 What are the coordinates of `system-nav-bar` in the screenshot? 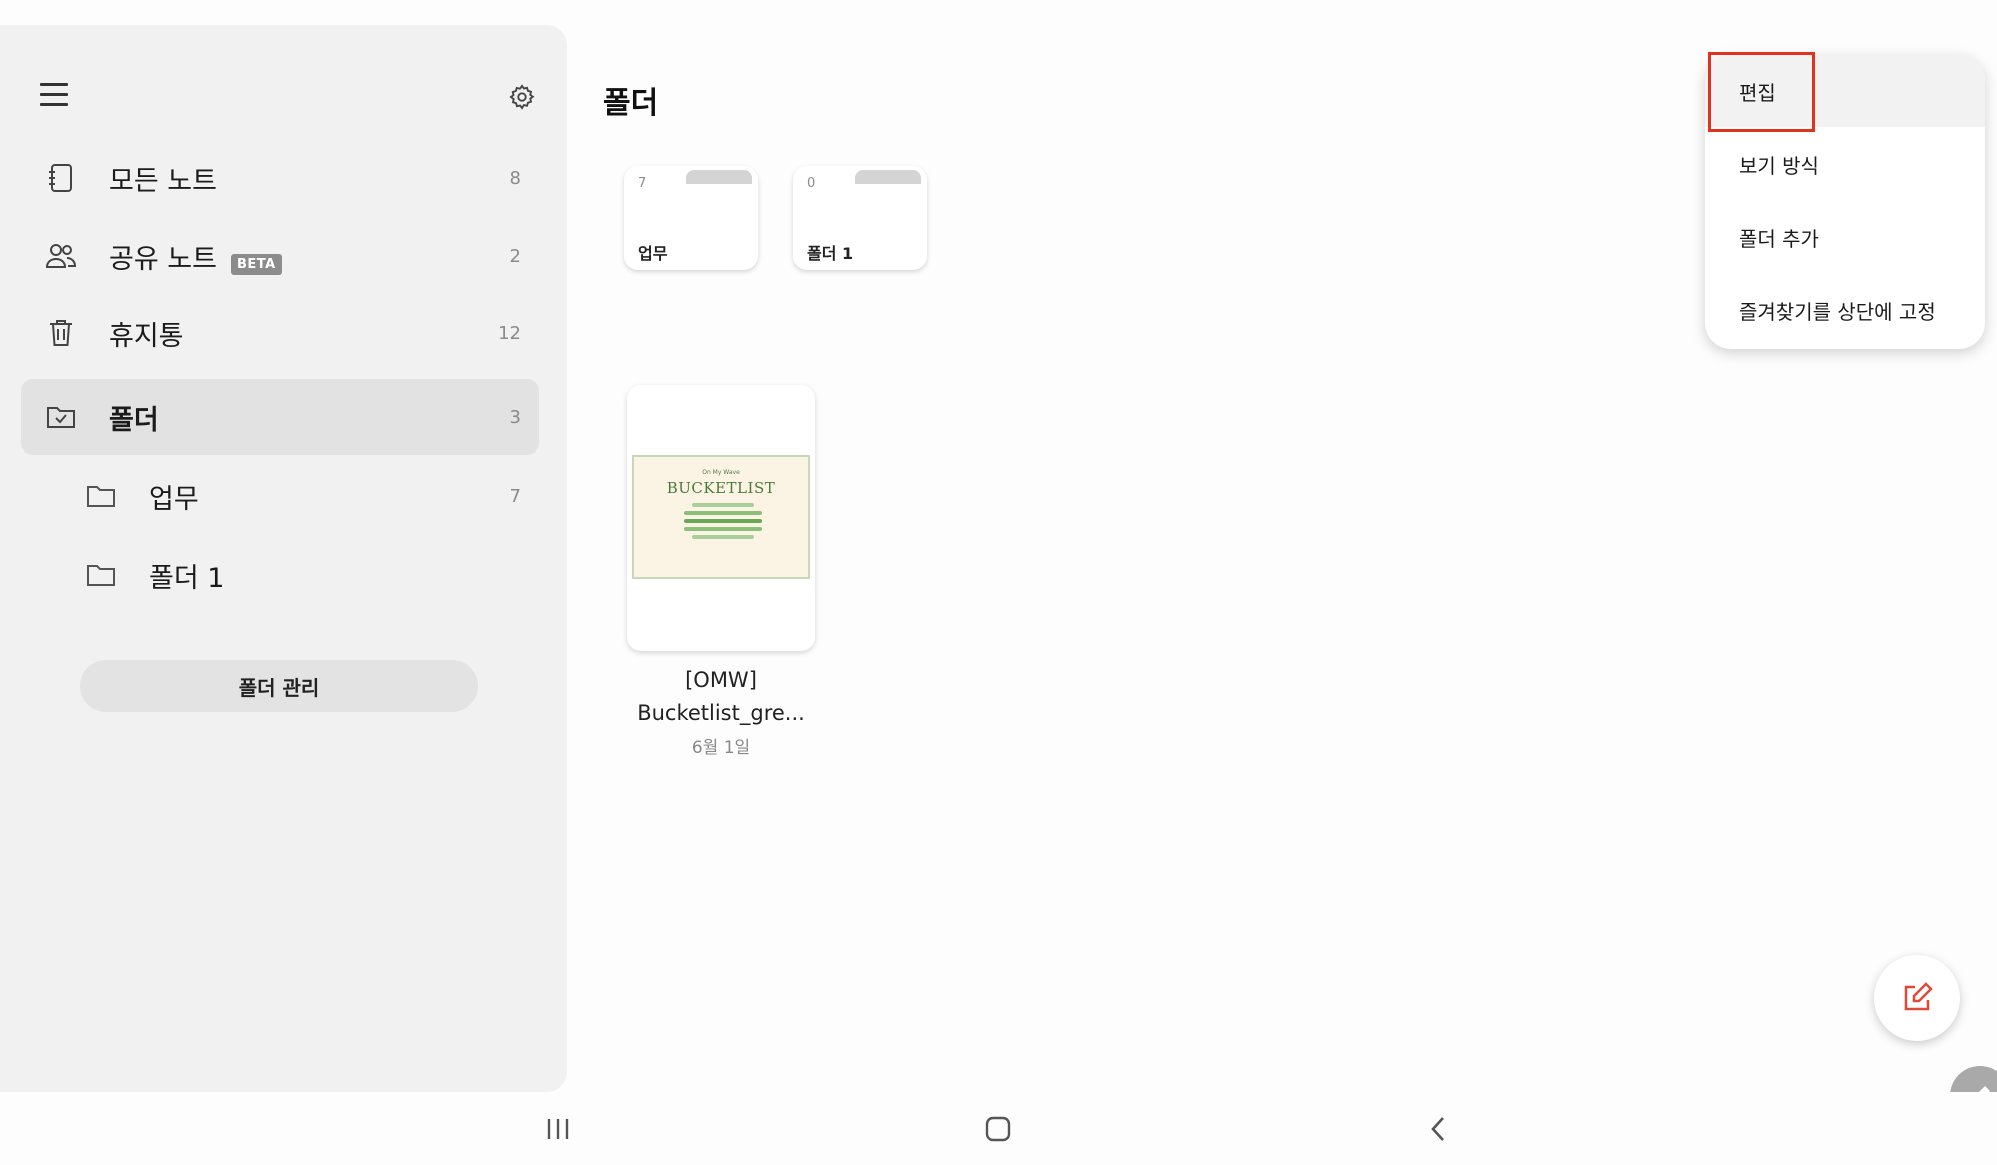 It's located at (998, 1128).